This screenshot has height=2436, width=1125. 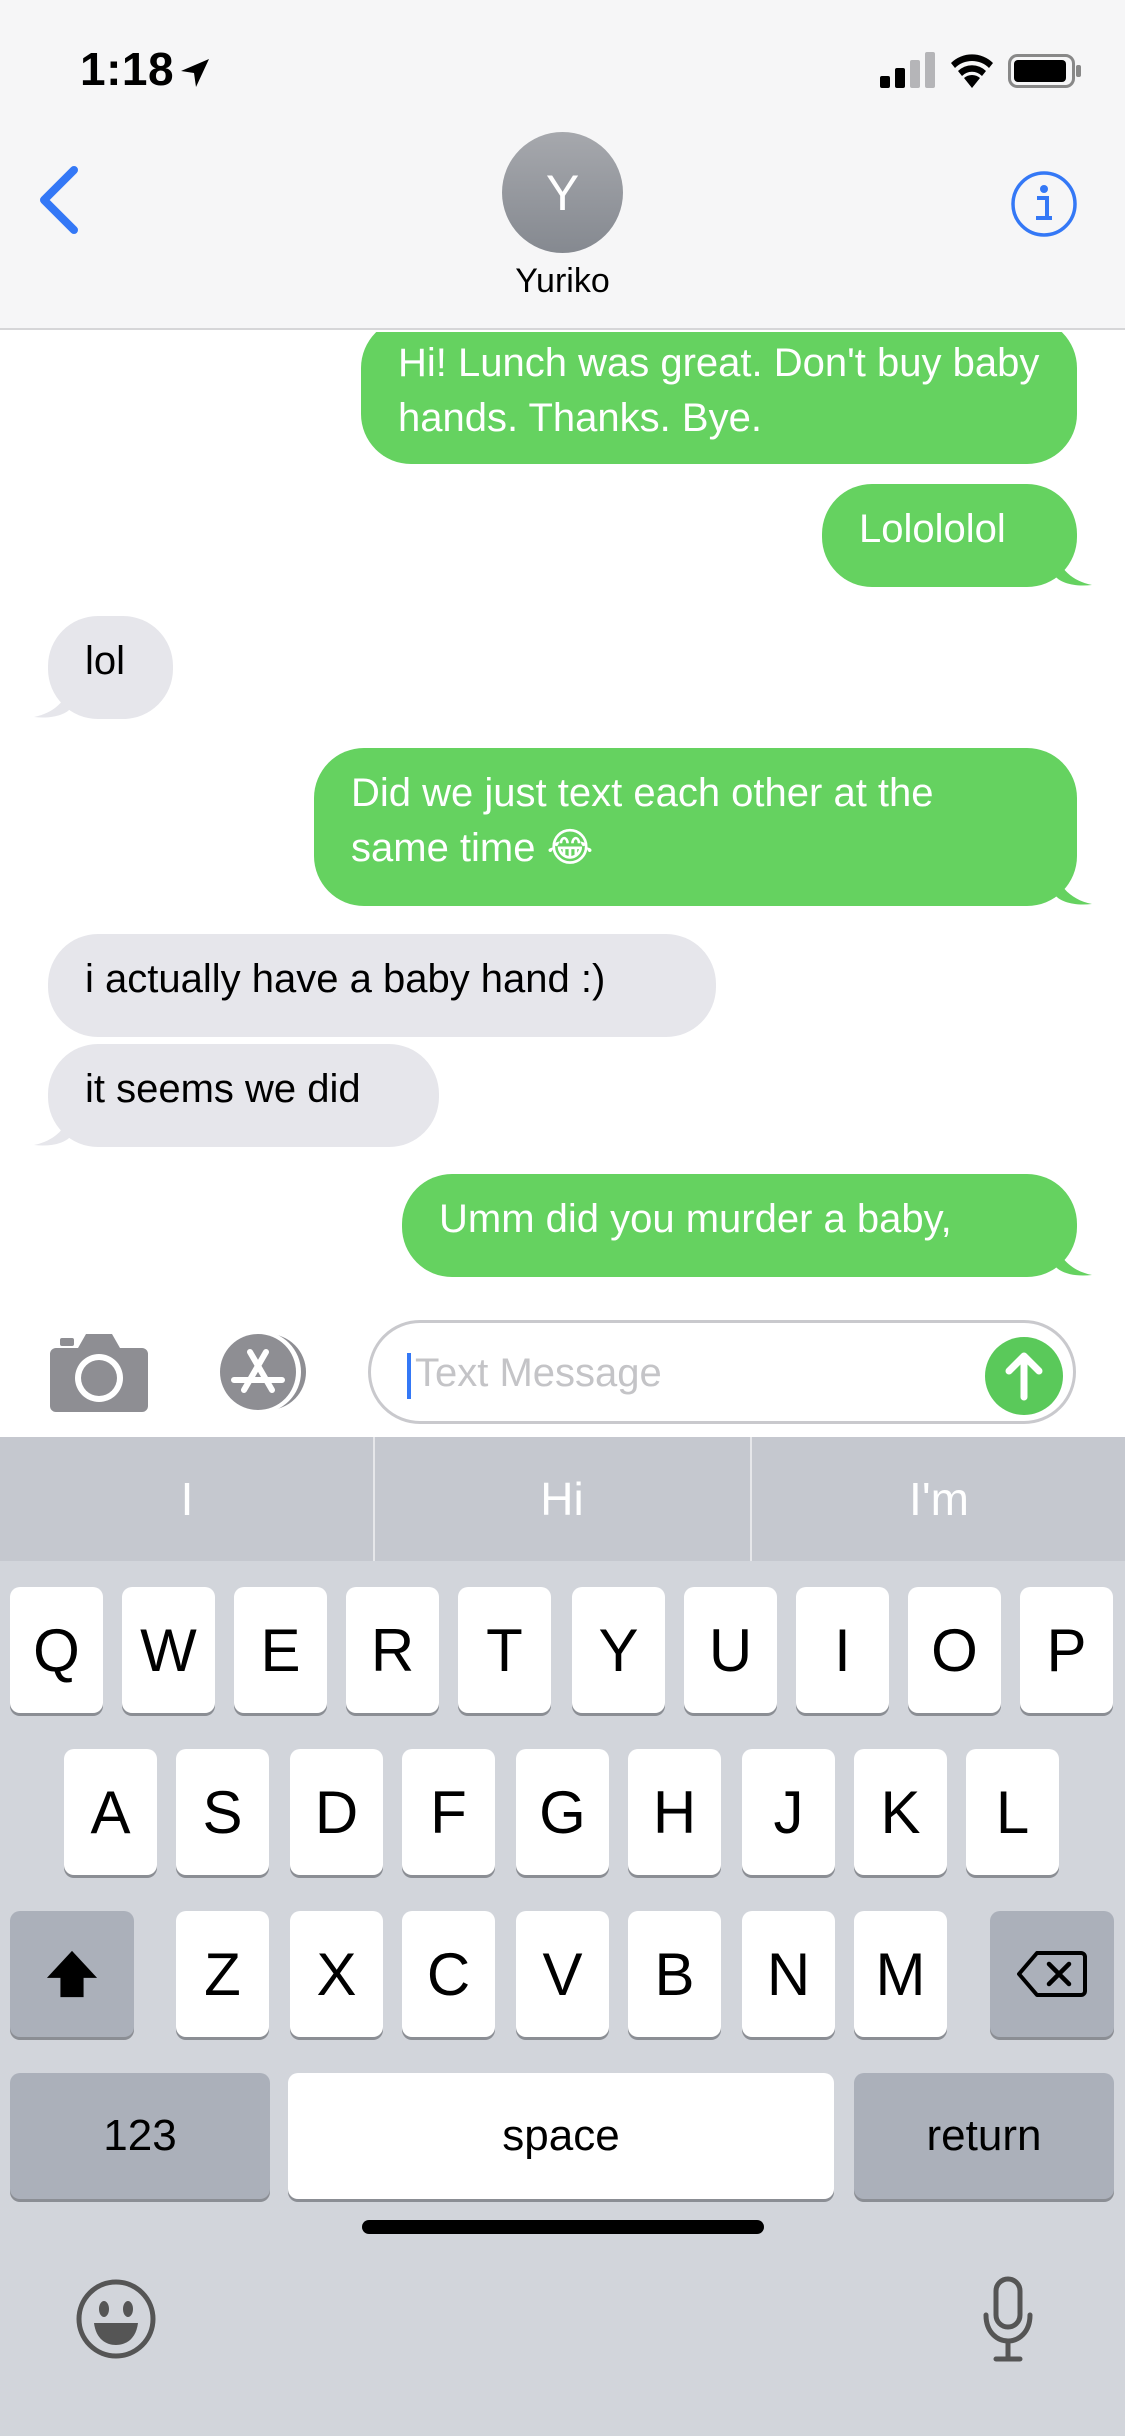 What do you see at coordinates (788, 1974) in the screenshot?
I see `key-n: N` at bounding box center [788, 1974].